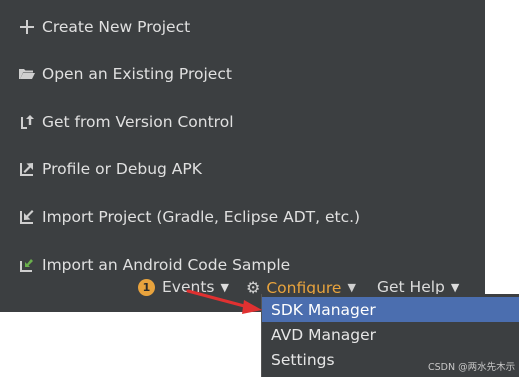 This screenshot has width=519, height=377. I want to click on menu-item-avd-manager: AVD Manager, so click(390, 334).